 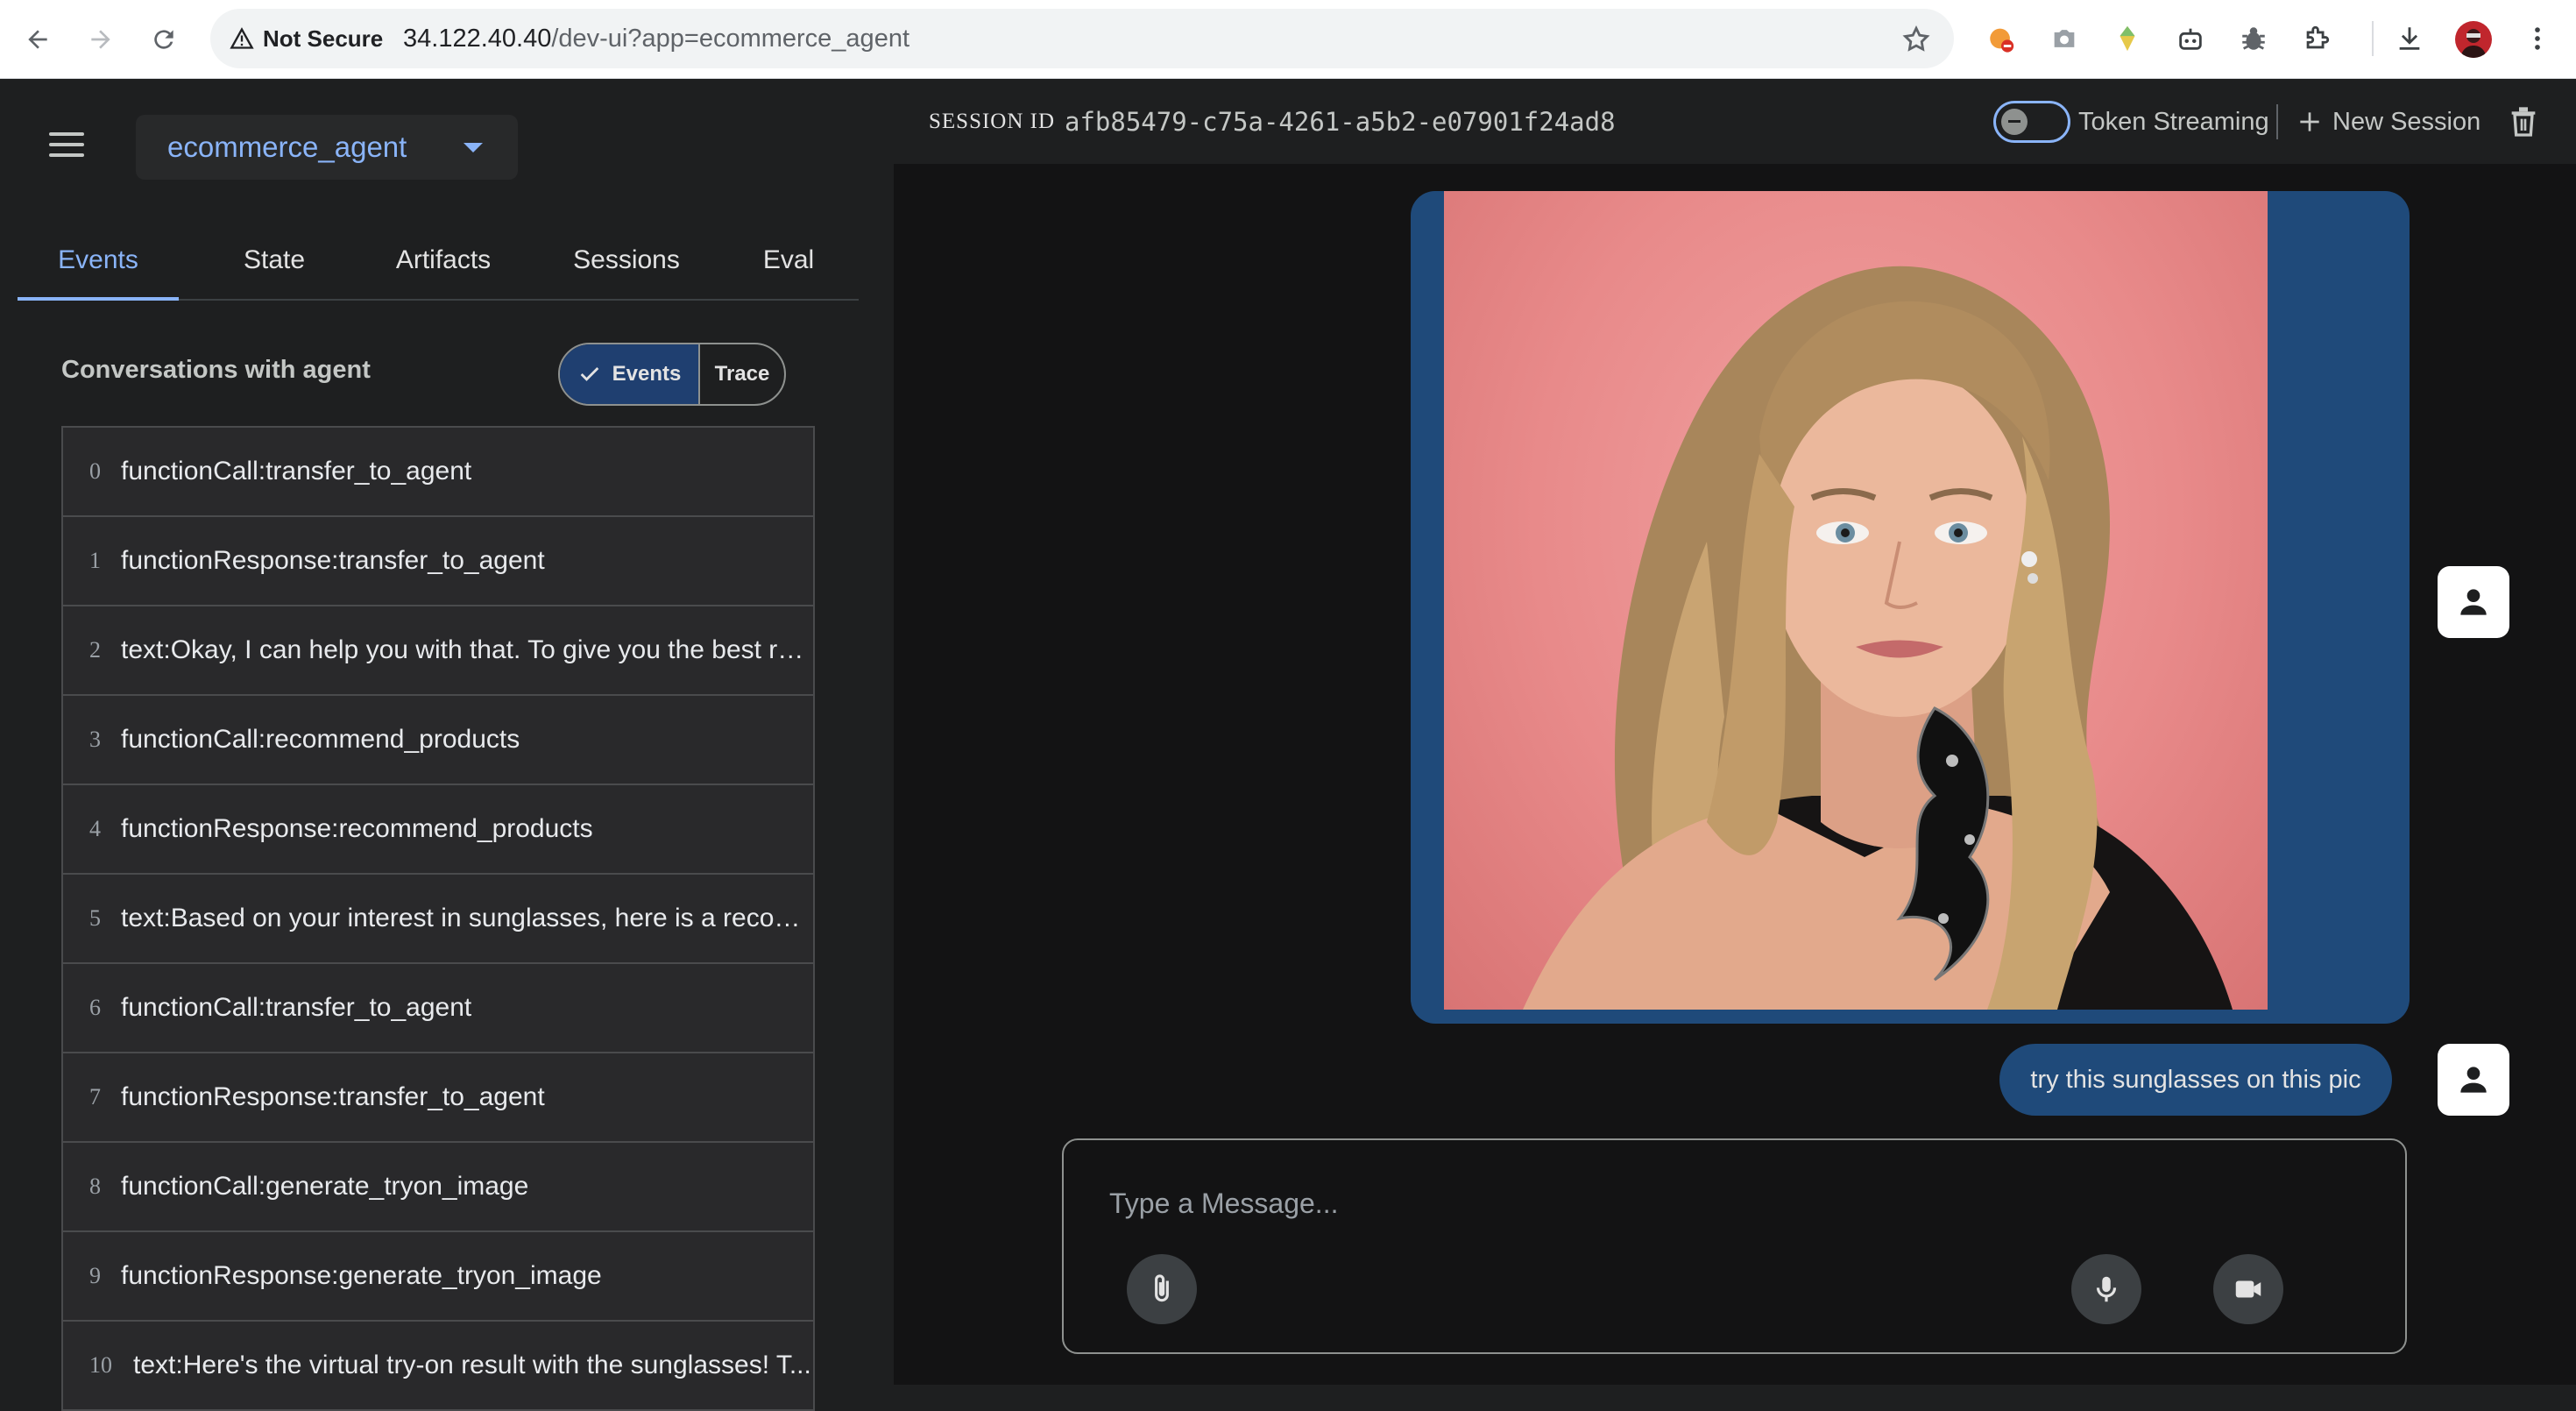 I want to click on event-row: 6 functionCall:transfer_to_agent, so click(x=438, y=1008).